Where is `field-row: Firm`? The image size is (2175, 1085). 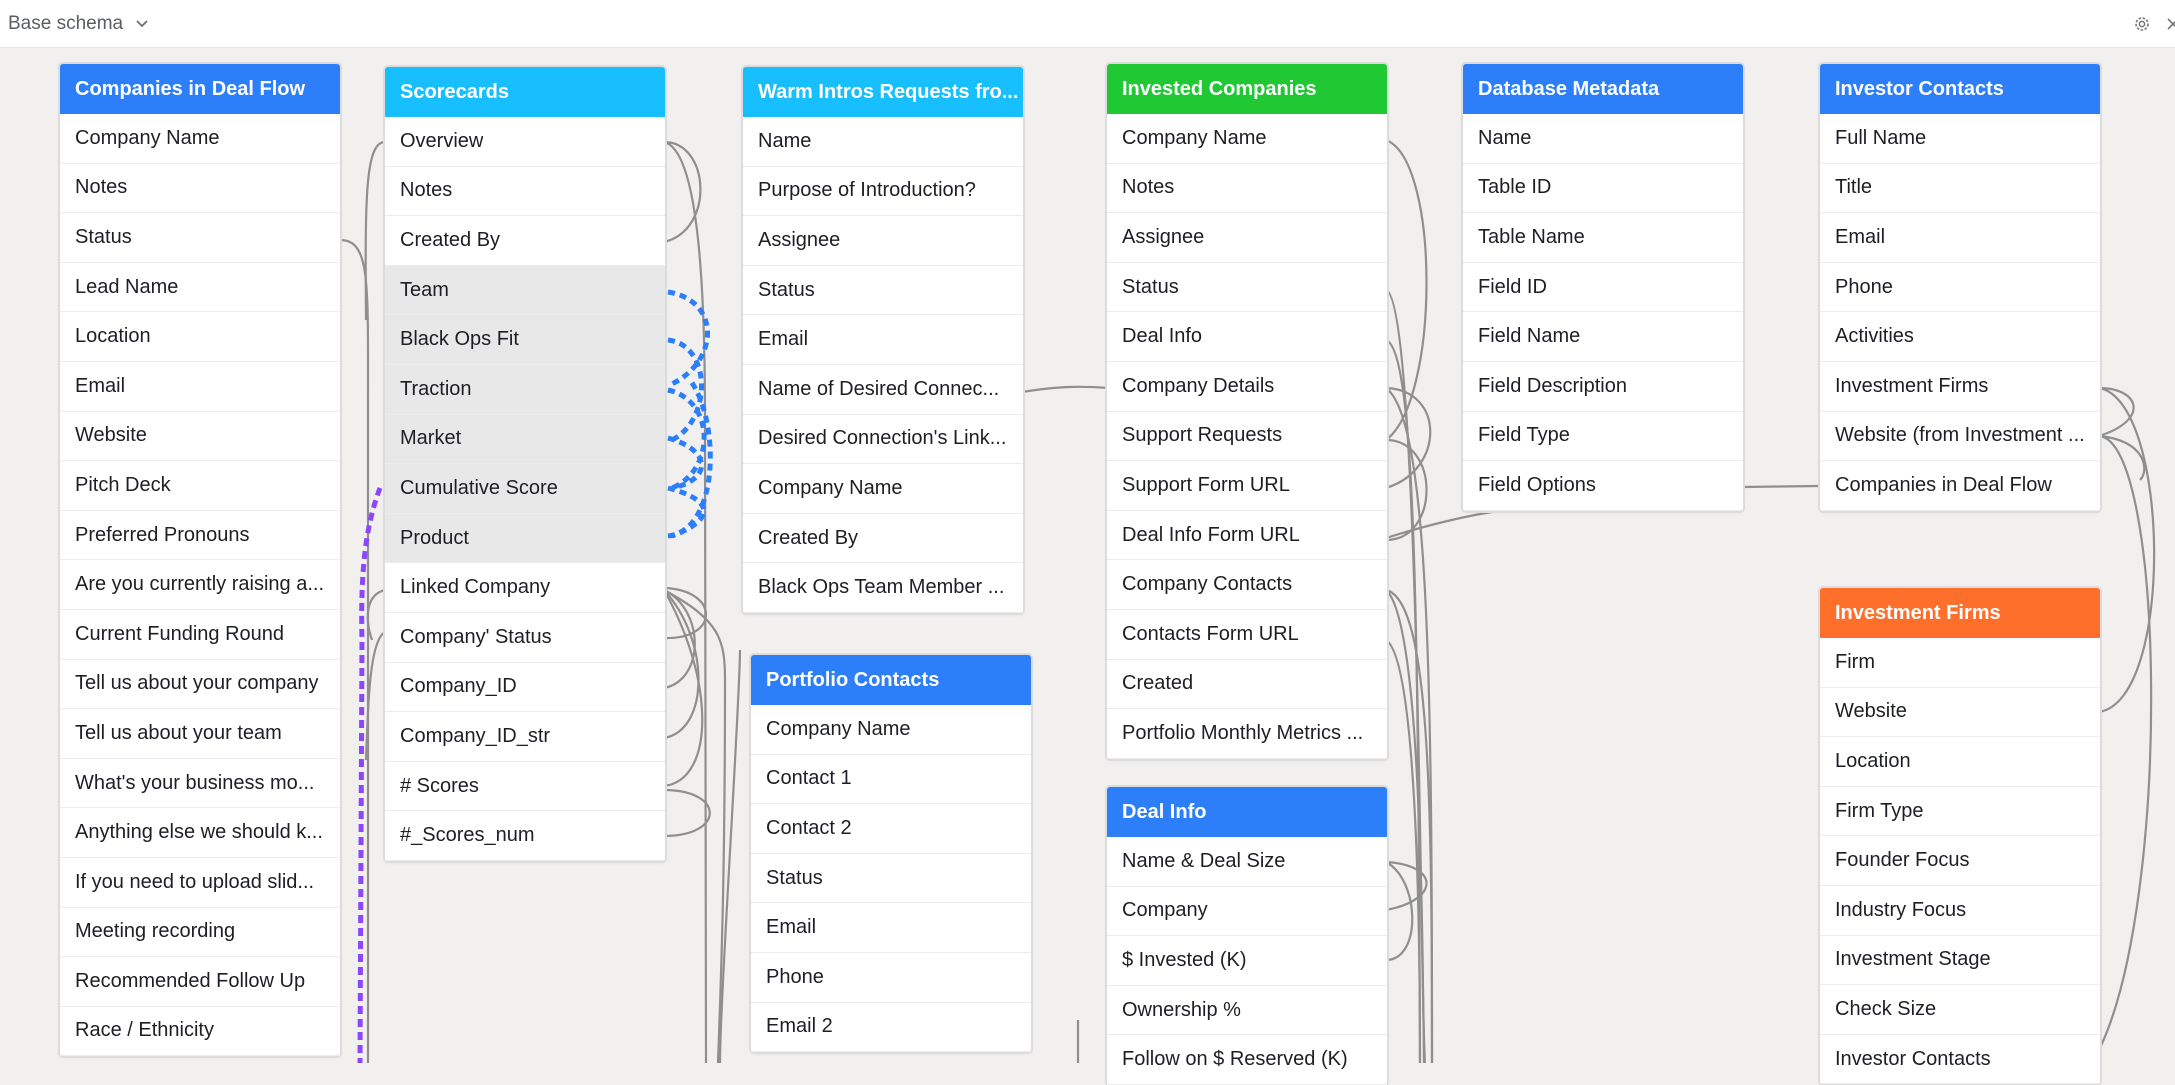
field-row: Firm is located at coordinates (1960, 663).